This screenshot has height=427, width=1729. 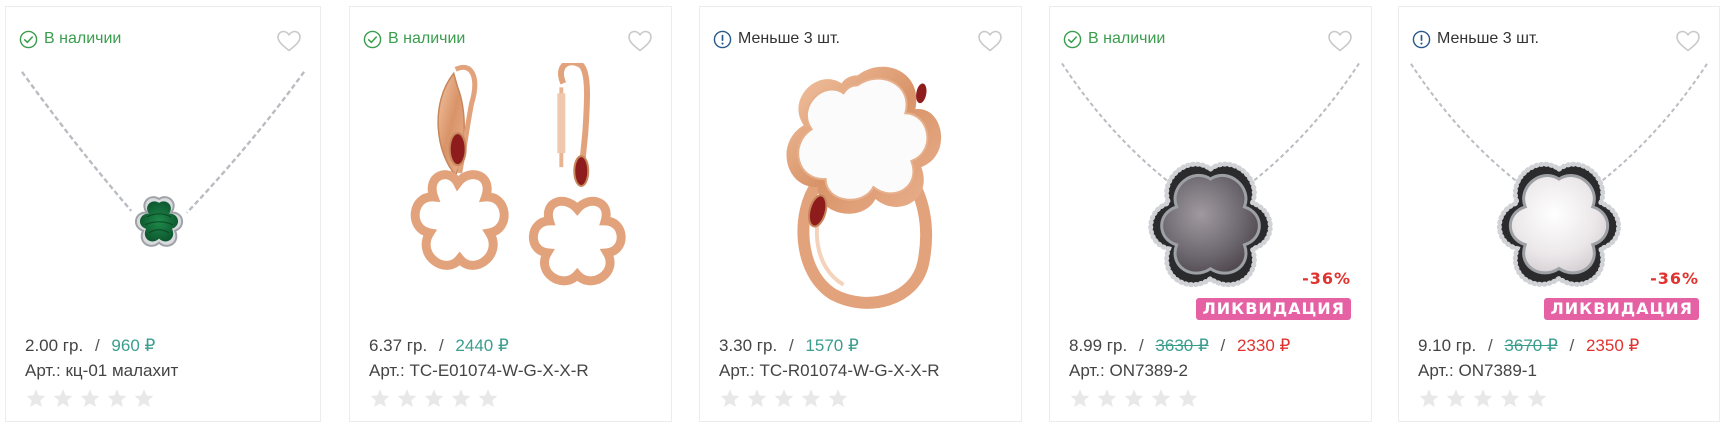 I want to click on old-price: 3670 ₽, so click(x=1531, y=345).